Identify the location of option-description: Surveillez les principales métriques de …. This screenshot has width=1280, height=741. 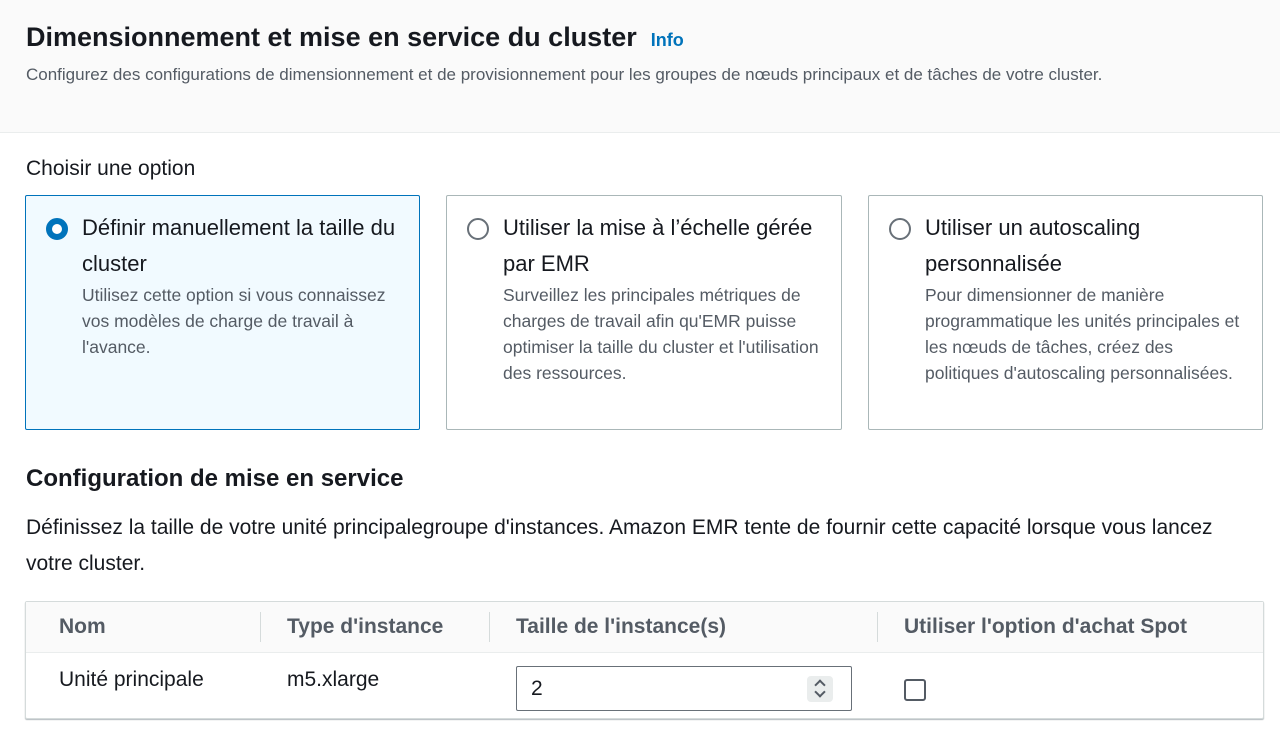
(661, 334).